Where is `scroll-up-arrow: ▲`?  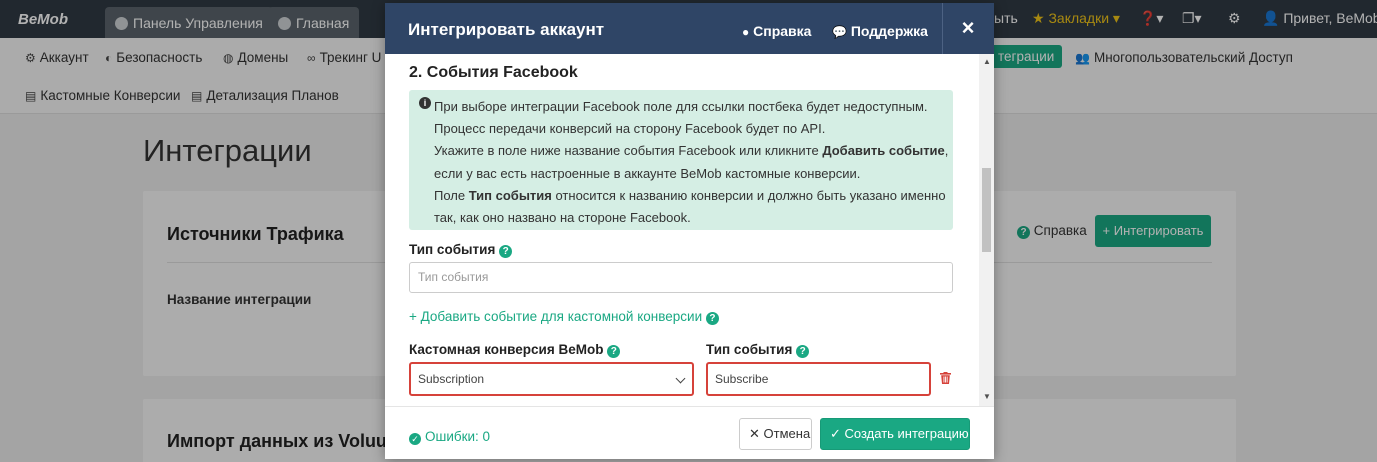 scroll-up-arrow: ▲ is located at coordinates (987, 61).